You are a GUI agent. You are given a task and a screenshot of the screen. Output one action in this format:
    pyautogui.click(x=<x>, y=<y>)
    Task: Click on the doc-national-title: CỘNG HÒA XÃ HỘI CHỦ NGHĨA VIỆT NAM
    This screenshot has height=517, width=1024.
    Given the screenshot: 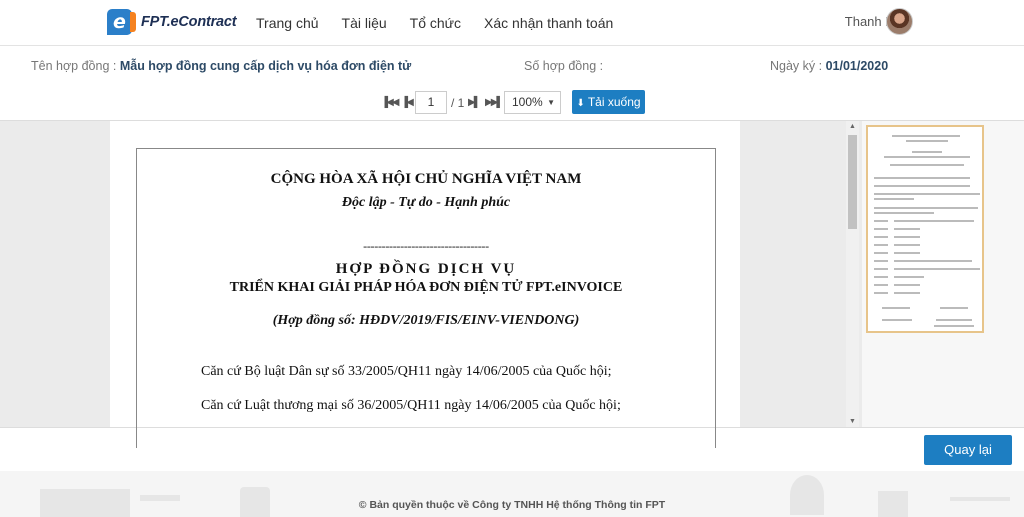 What is the action you would take?
    pyautogui.click(x=426, y=179)
    